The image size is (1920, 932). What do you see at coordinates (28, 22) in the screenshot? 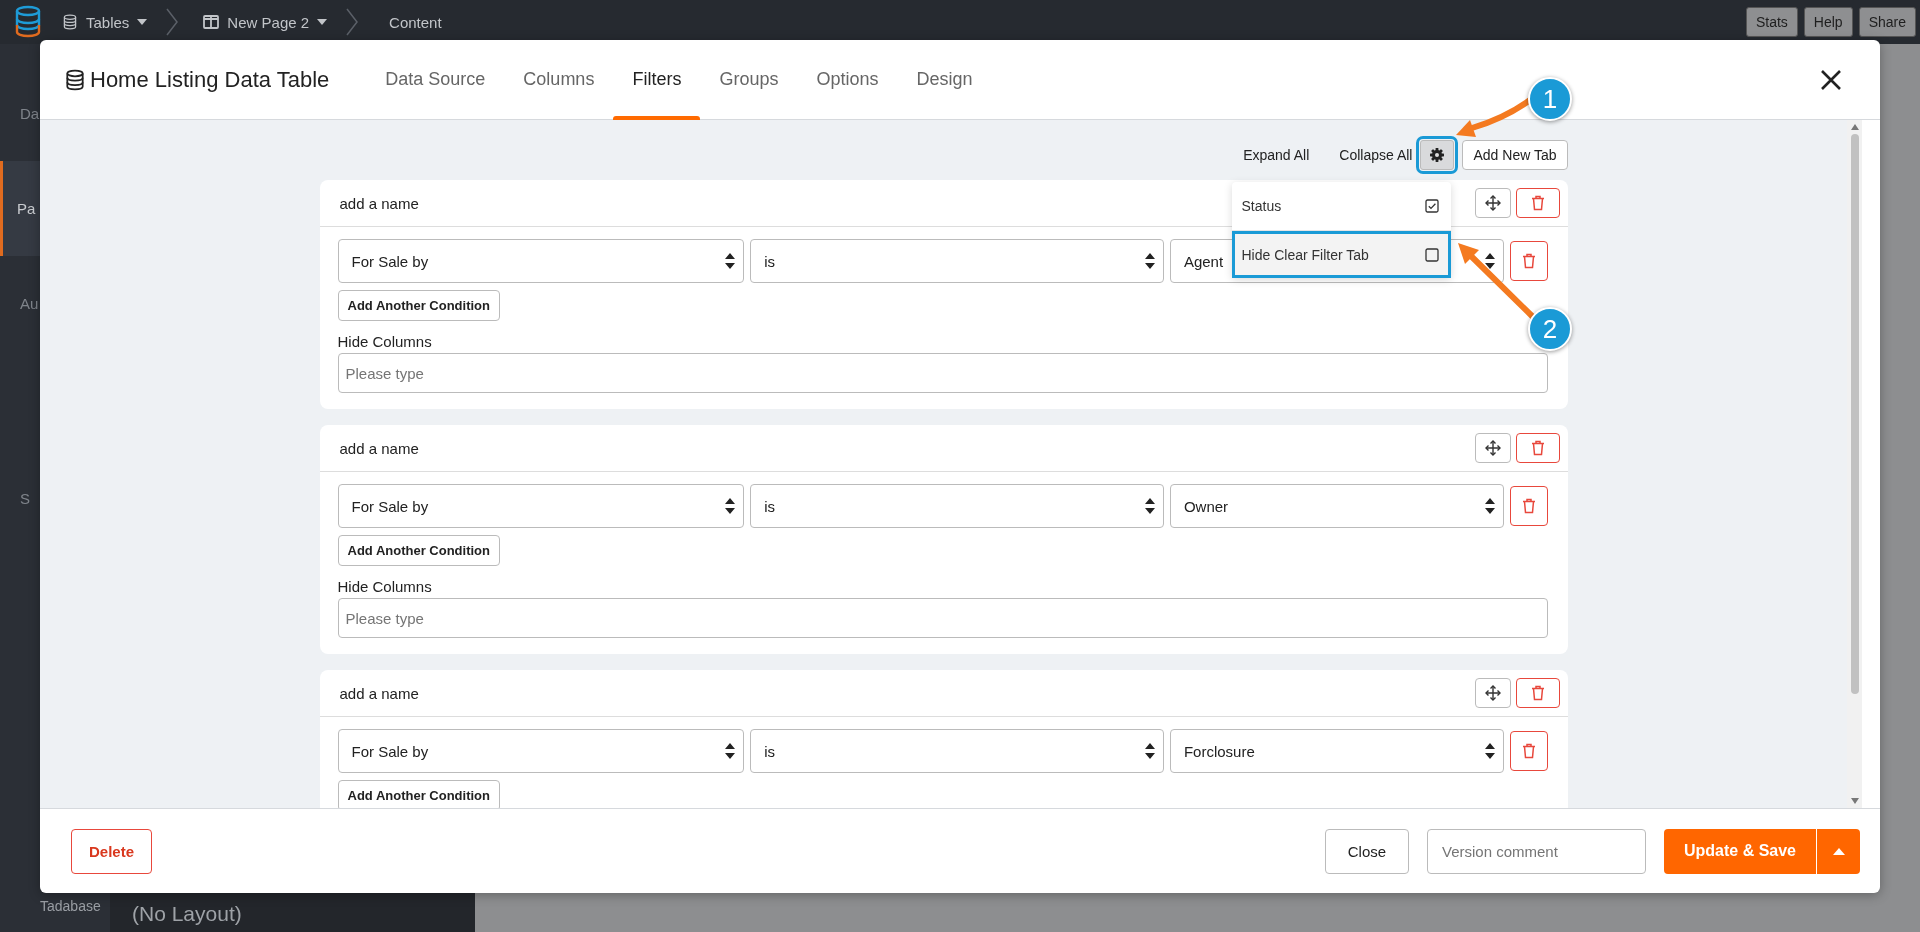
I see `logo-icon` at bounding box center [28, 22].